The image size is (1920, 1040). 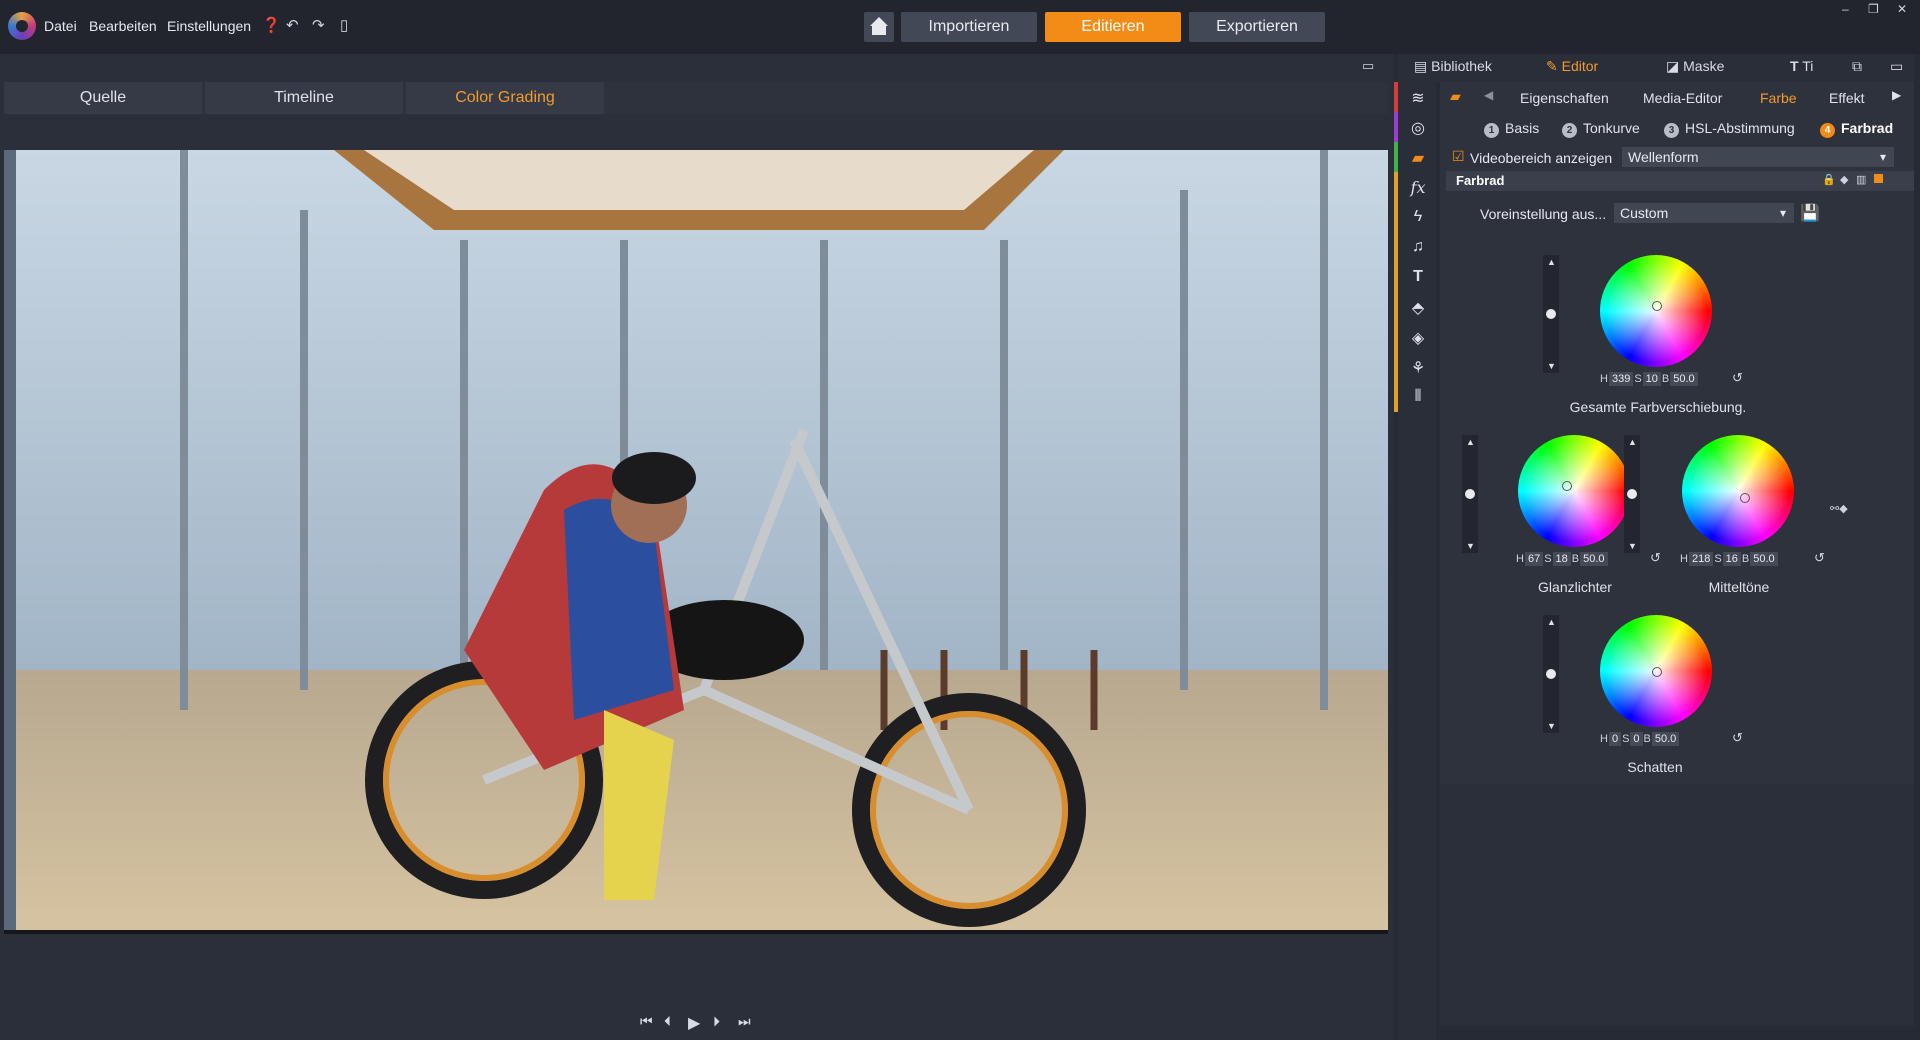 I want to click on redo-icon: ↷, so click(x=318, y=25).